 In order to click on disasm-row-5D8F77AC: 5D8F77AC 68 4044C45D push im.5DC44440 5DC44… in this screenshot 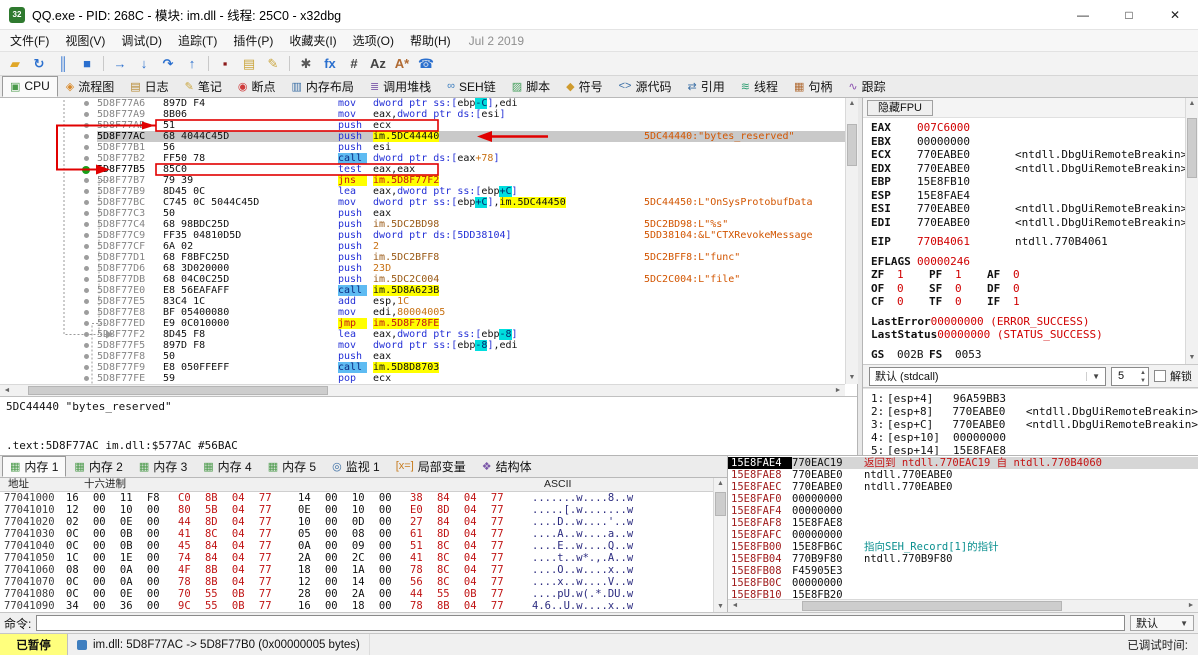, I will do `click(422, 136)`.